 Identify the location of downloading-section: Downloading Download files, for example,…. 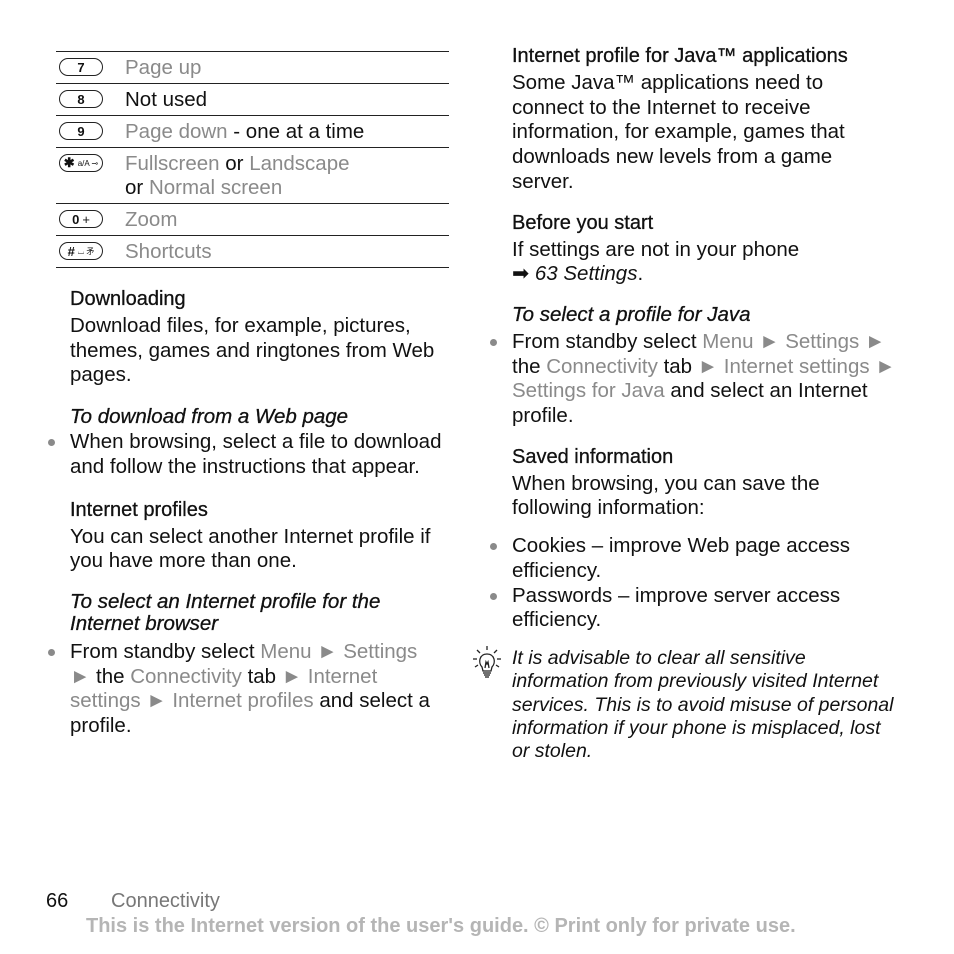
(248, 383).